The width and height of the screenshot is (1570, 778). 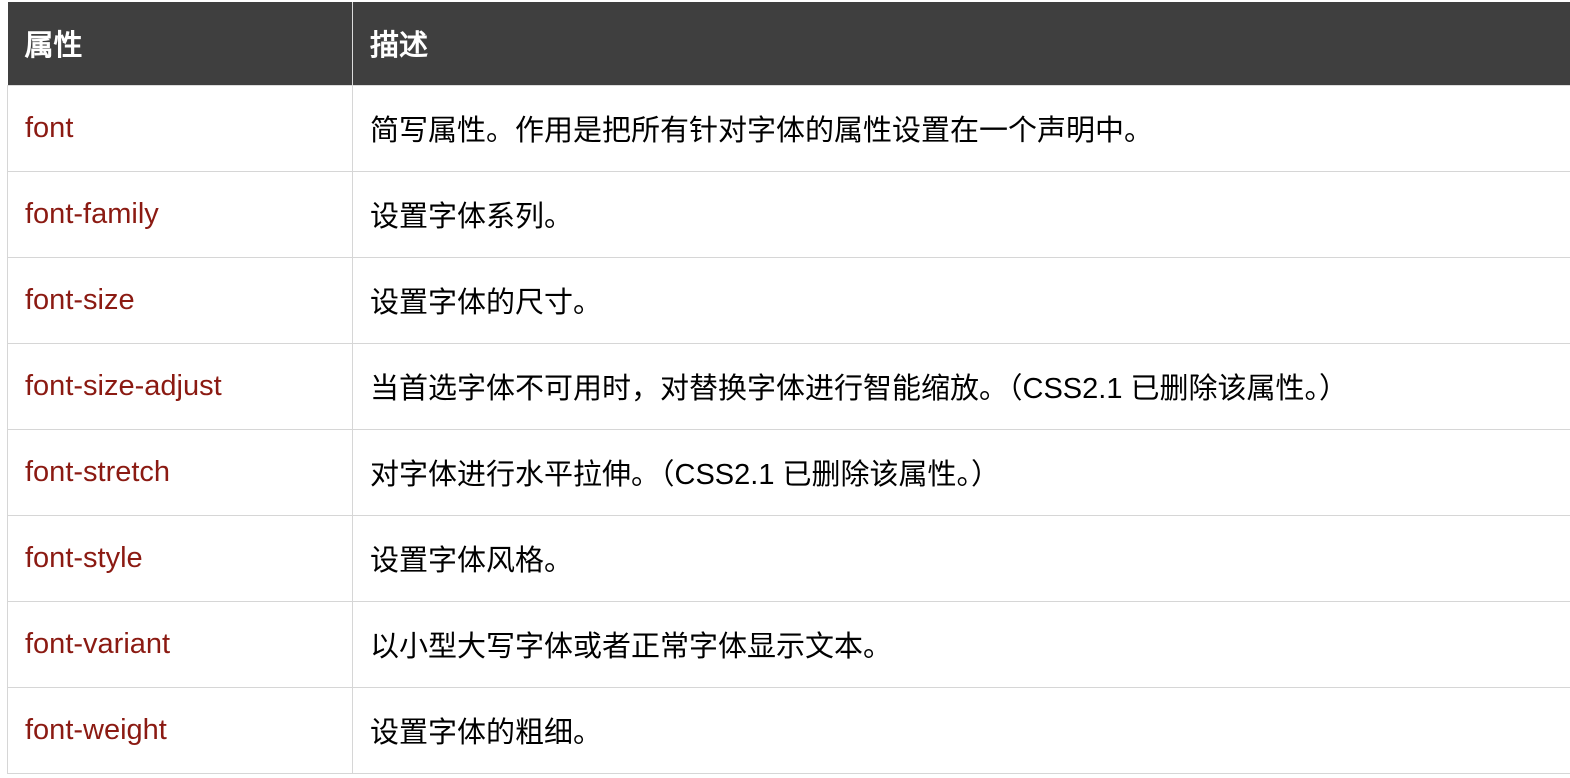 What do you see at coordinates (961, 386) in the screenshot?
I see `description-cell: 当首选字体不可用时，对替换字体进行智能缩放。（CSS2.1 已删除该属性。）` at bounding box center [961, 386].